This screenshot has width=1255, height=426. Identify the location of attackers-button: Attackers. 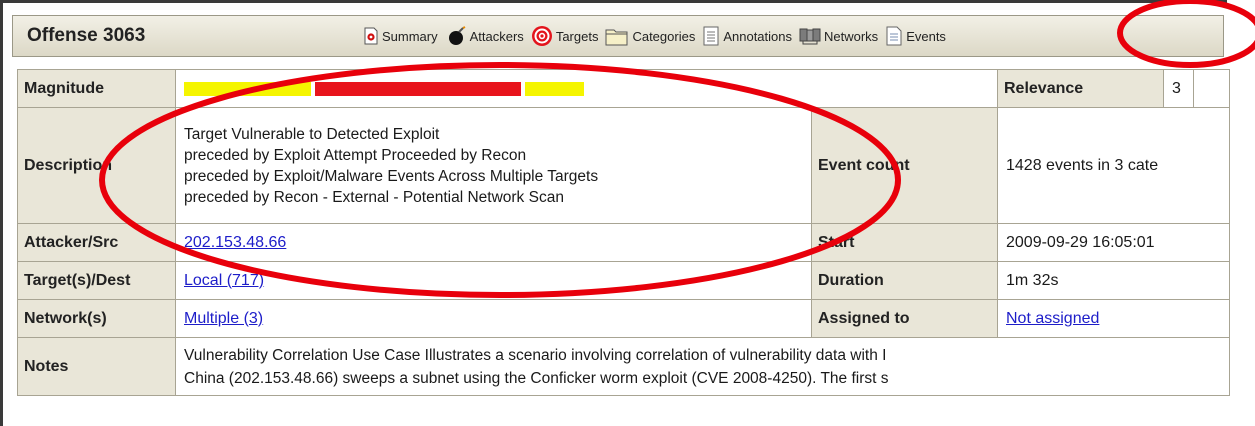
(484, 36).